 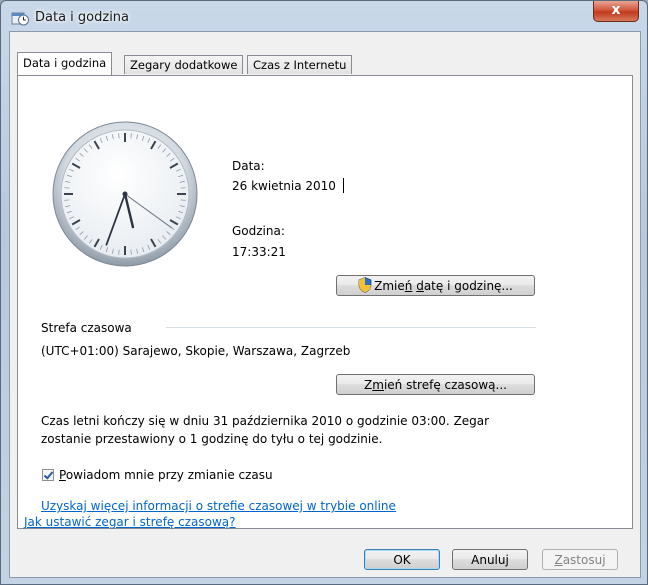 I want to click on how-to-set-clock-link: Jak ustawić zegar i strefę czasową?, so click(x=130, y=522).